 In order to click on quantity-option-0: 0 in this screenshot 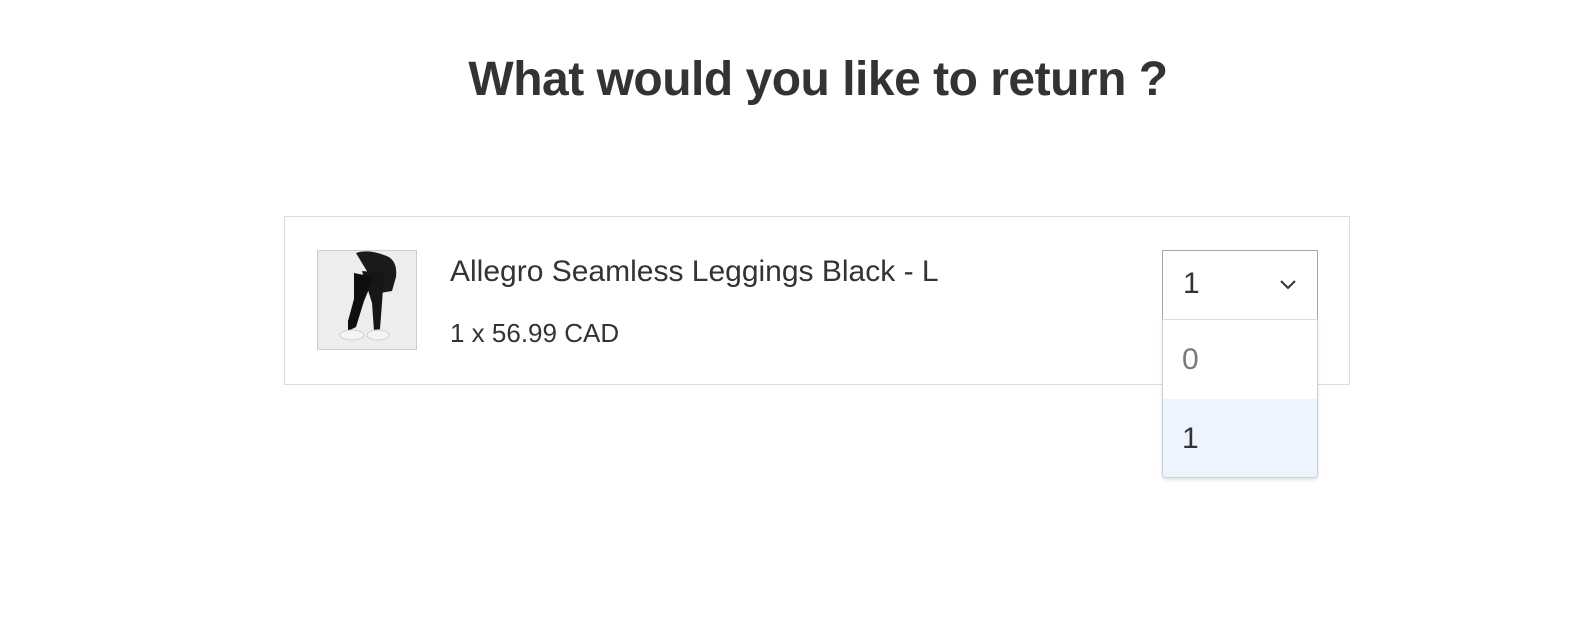, I will do `click(1240, 359)`.